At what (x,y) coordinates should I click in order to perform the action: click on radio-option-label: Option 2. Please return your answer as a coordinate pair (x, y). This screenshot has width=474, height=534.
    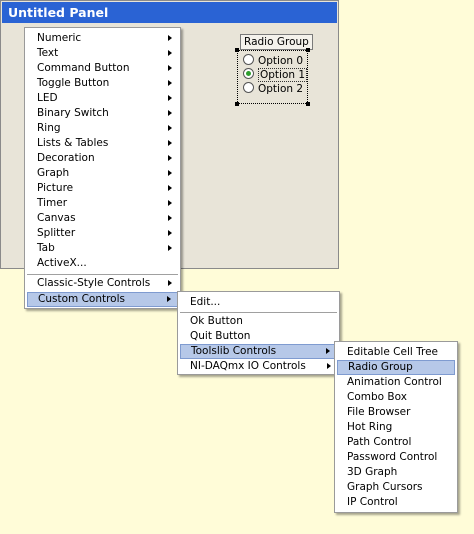
    Looking at the image, I should click on (281, 89).